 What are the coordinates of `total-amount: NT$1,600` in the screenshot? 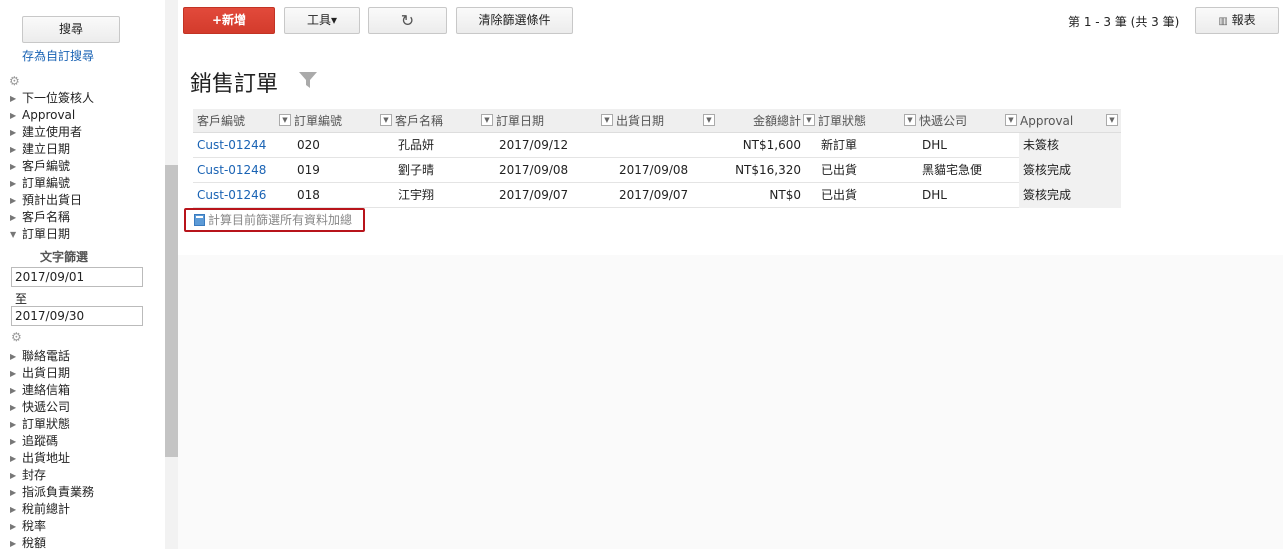 It's located at (771, 145).